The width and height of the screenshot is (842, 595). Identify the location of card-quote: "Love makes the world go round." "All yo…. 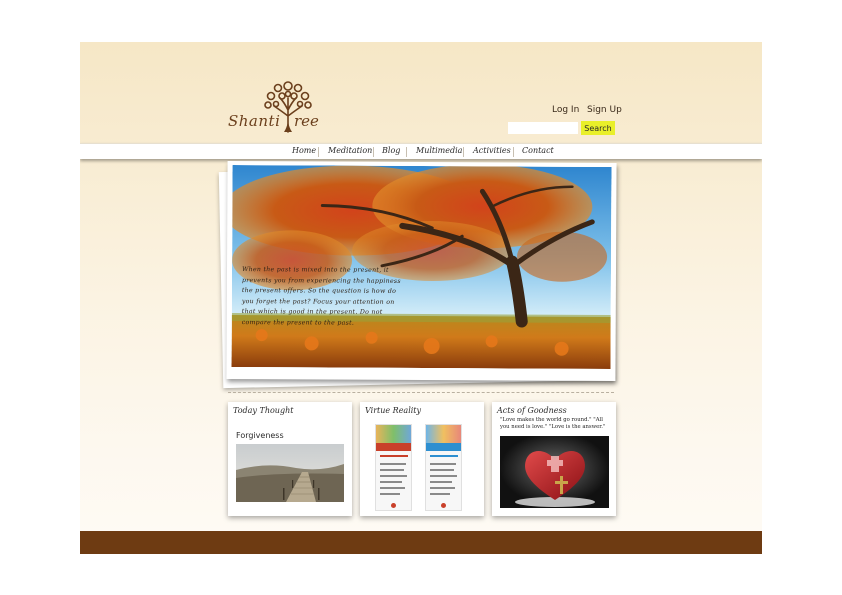
(553, 423).